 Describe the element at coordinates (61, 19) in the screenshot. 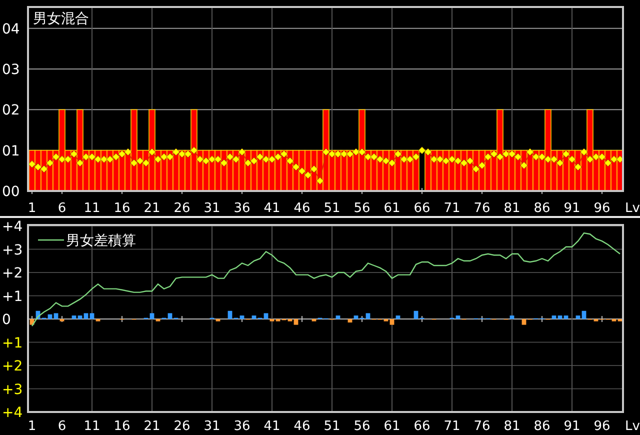

I see `chart-title: 男女混合` at that location.